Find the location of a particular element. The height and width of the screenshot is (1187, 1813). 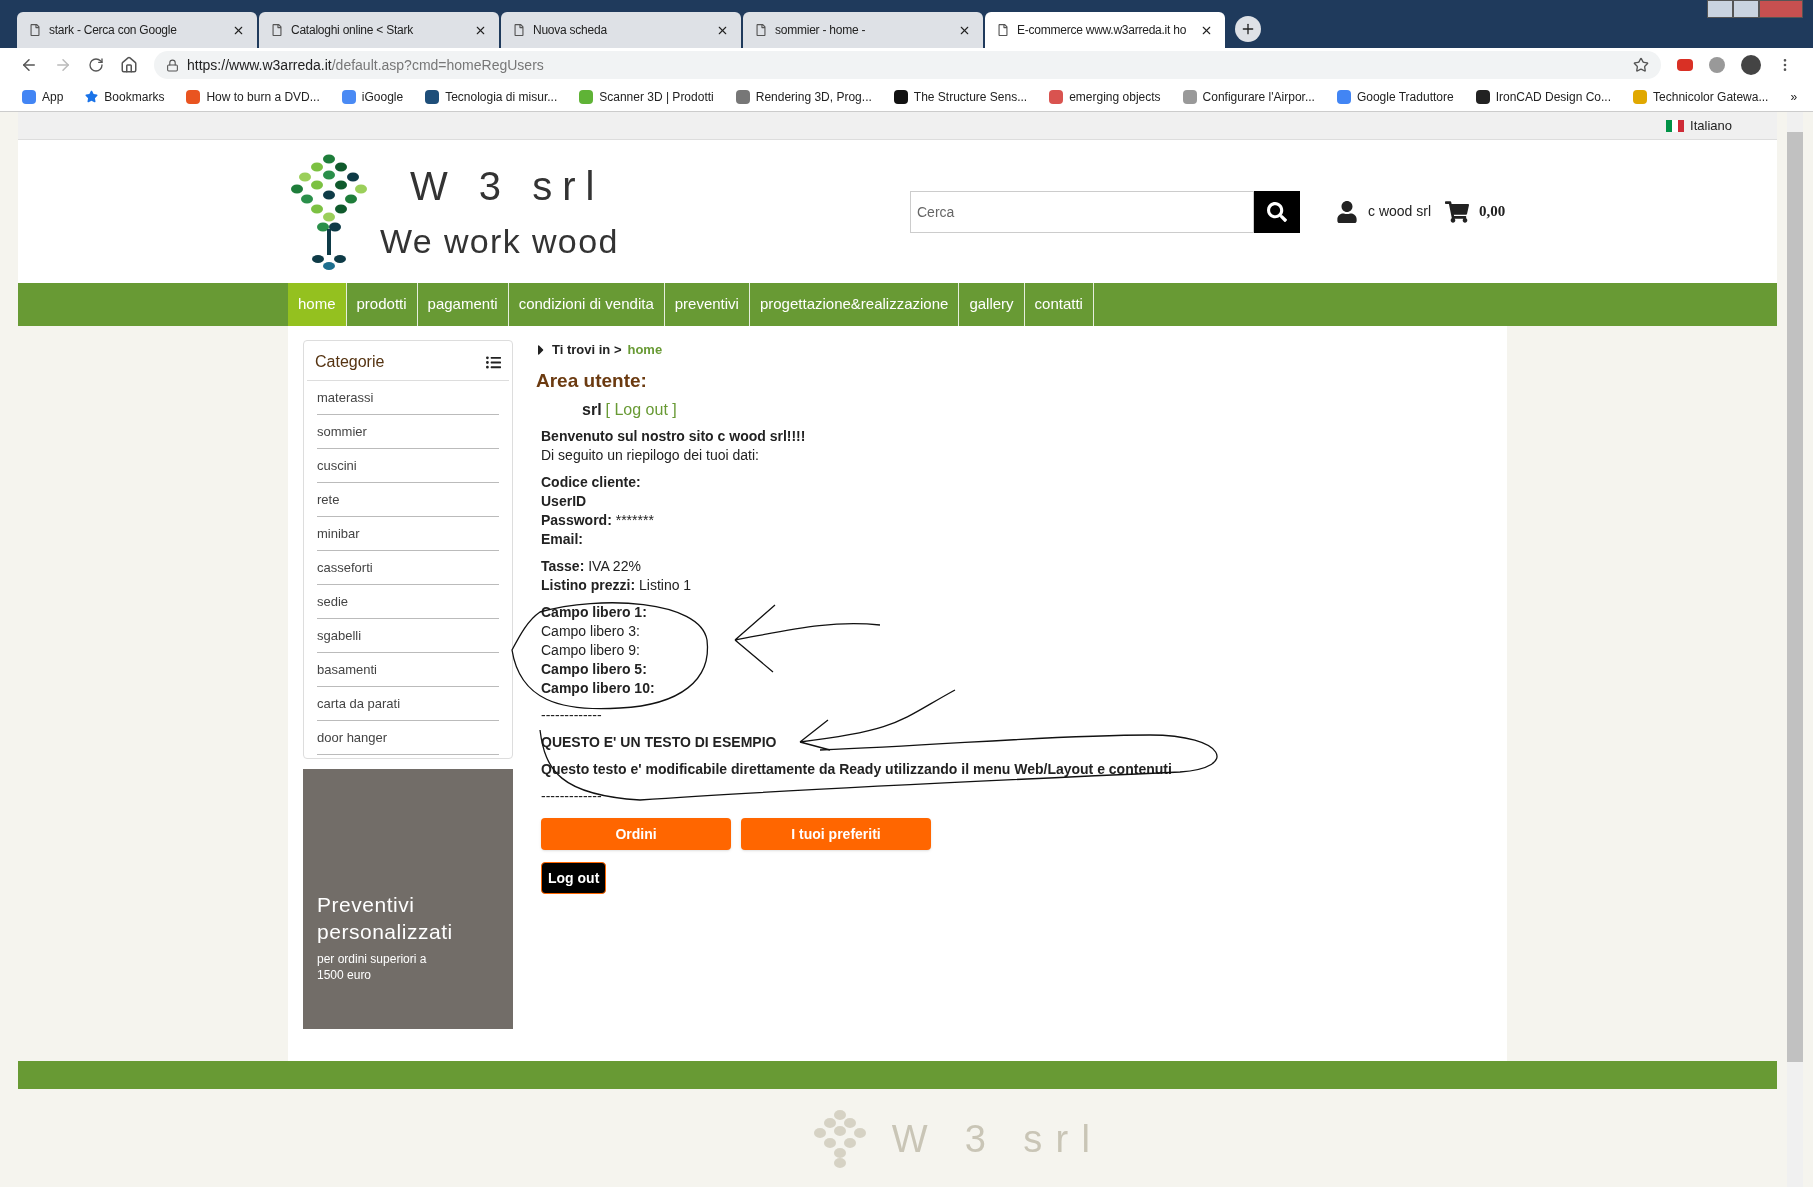

category-link: sommier is located at coordinates (408, 432).